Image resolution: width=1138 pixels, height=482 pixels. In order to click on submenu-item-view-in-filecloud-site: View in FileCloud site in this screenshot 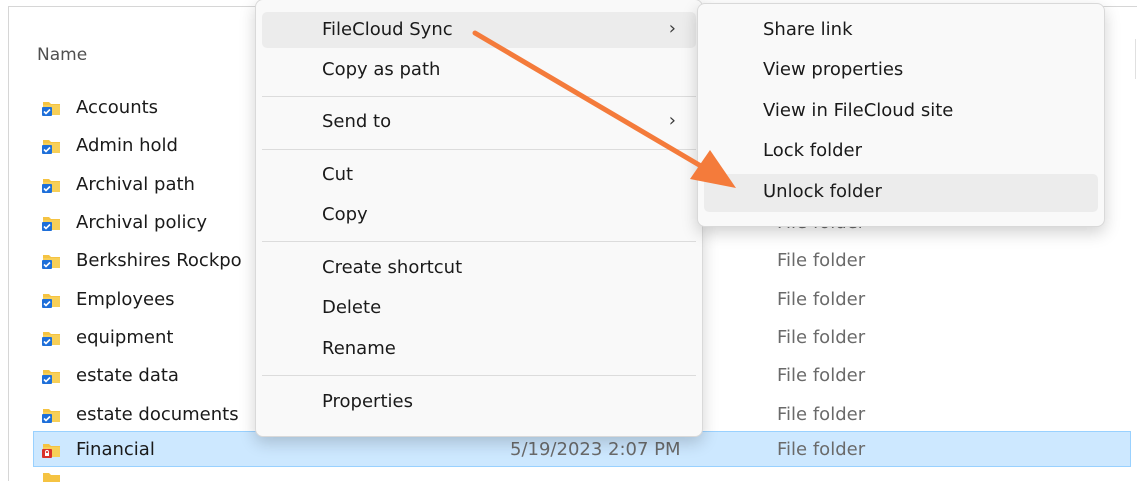, I will do `click(901, 112)`.